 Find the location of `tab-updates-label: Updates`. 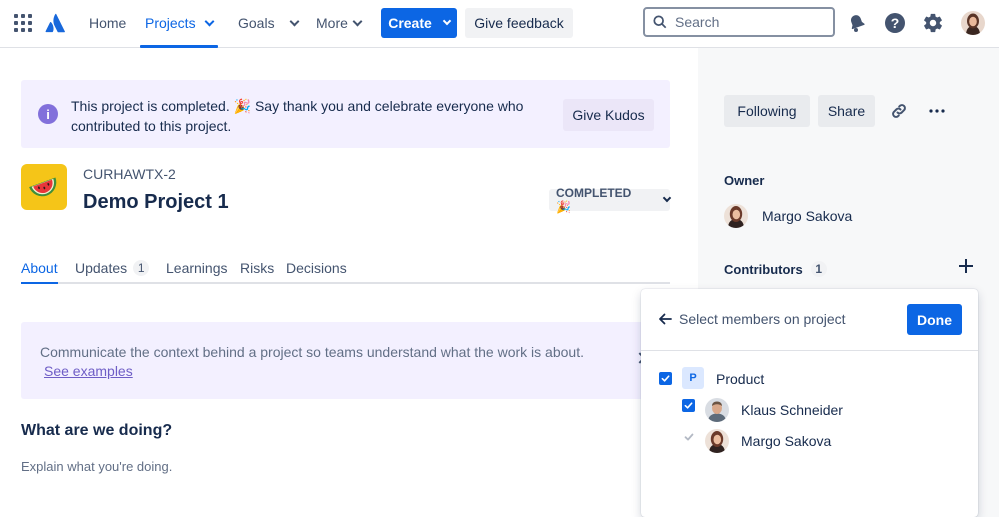

tab-updates-label: Updates is located at coordinates (101, 268).